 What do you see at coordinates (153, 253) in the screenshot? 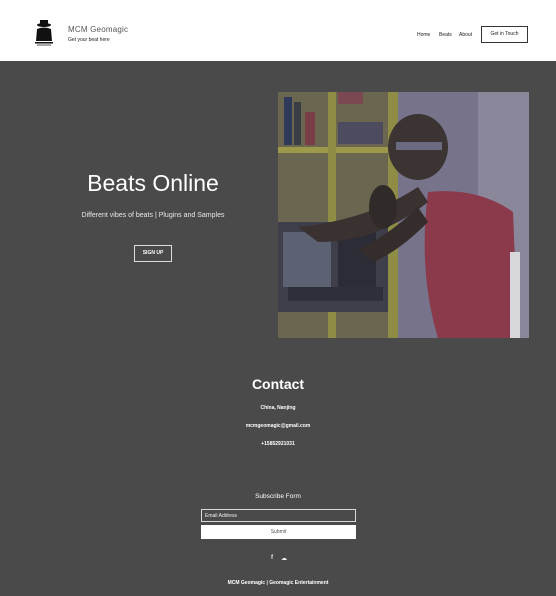
I see `sign-up-button: SIGN UP` at bounding box center [153, 253].